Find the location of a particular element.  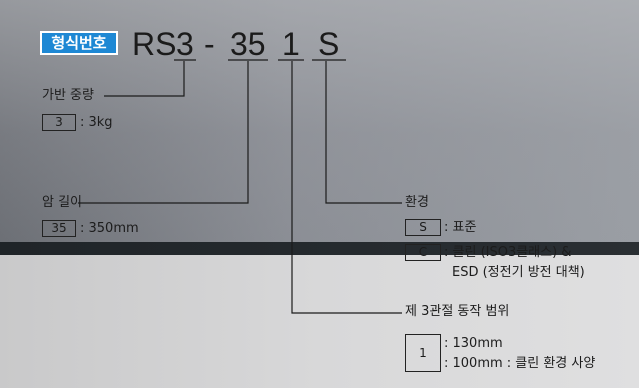

payload-code-box: 3 is located at coordinates (59, 122).